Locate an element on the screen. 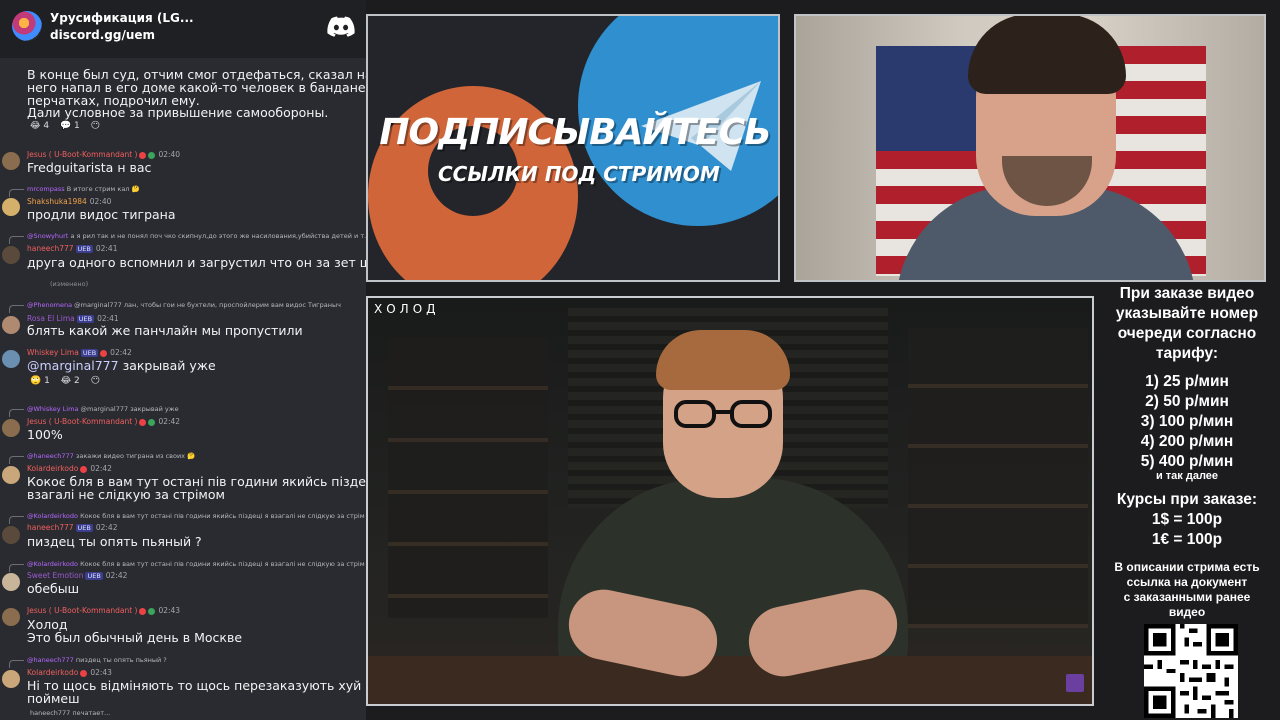 The image size is (1280, 720). reaction-laugh: 😂 4 is located at coordinates (39, 126).